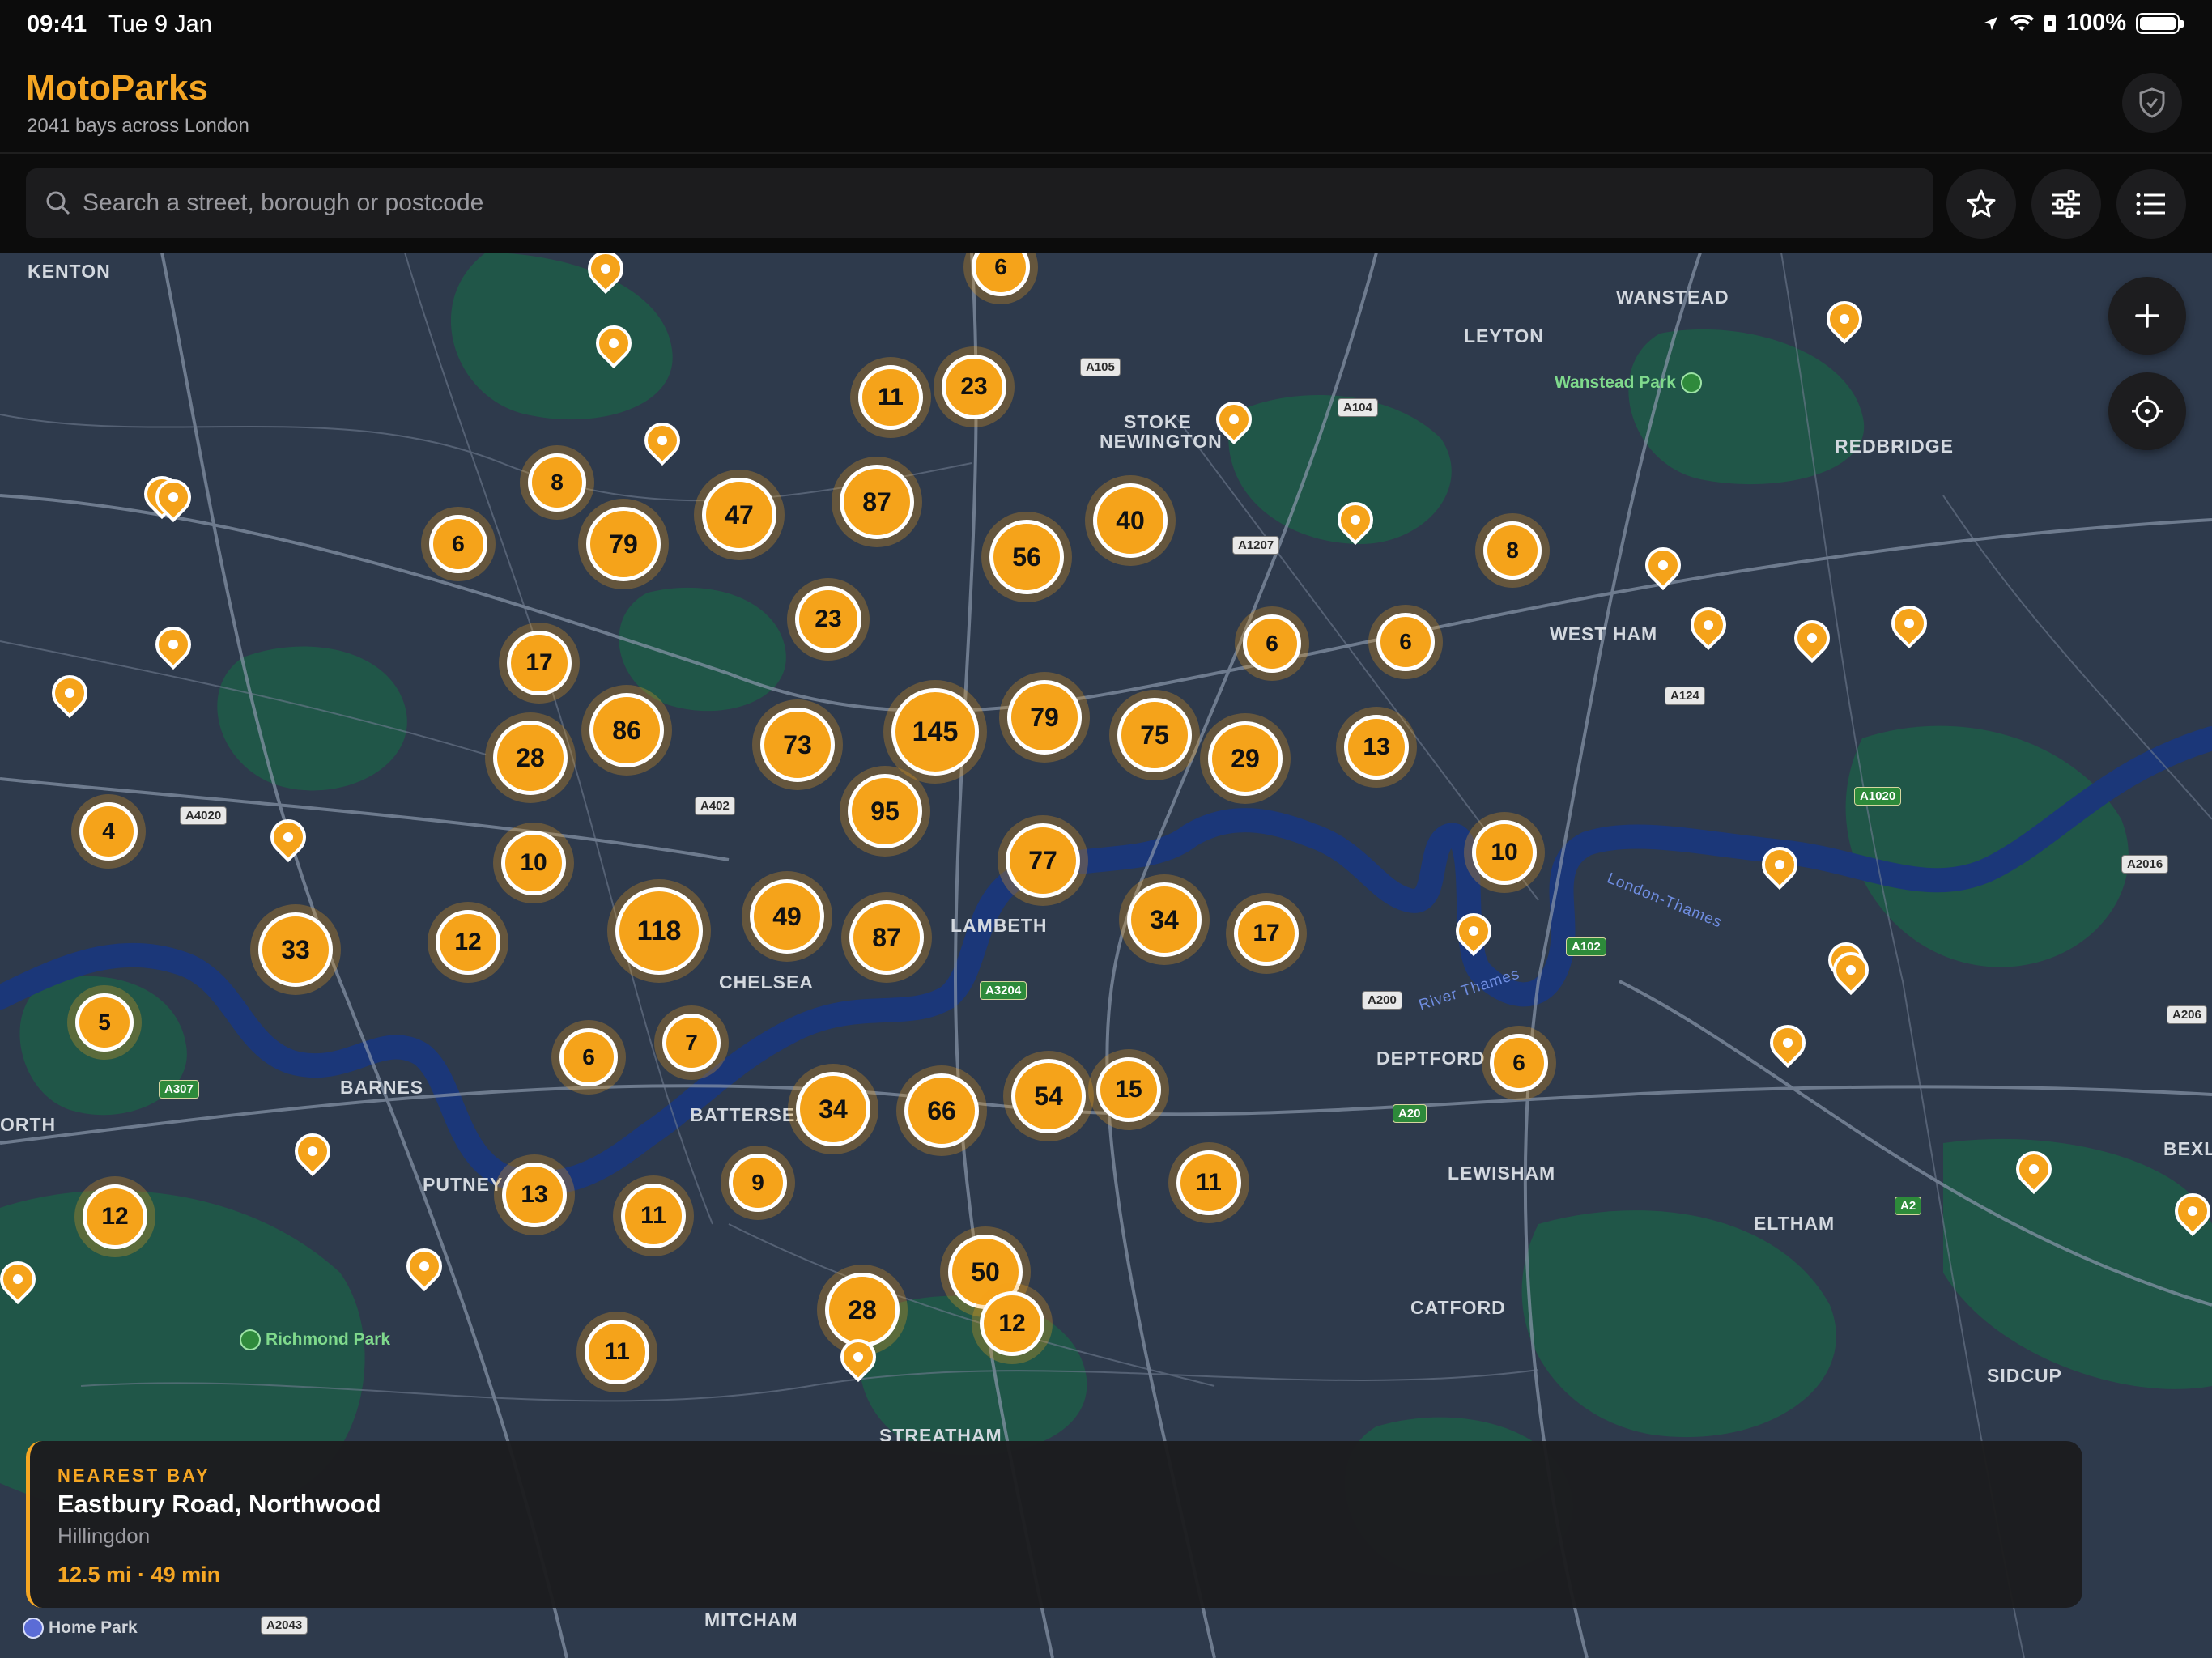 This screenshot has width=2212, height=1658. I want to click on search-icon, so click(58, 203).